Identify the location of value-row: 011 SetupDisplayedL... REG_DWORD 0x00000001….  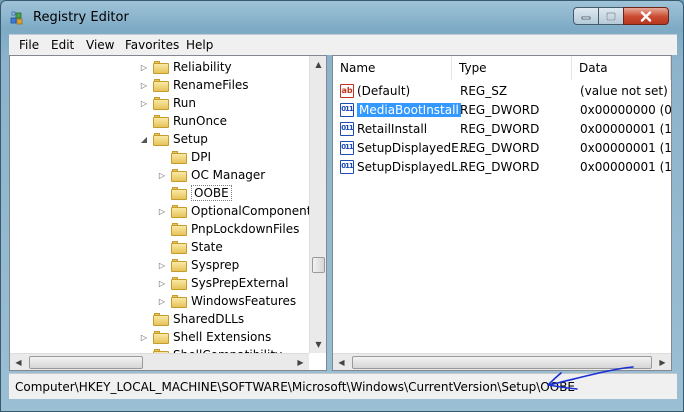
(502, 166).